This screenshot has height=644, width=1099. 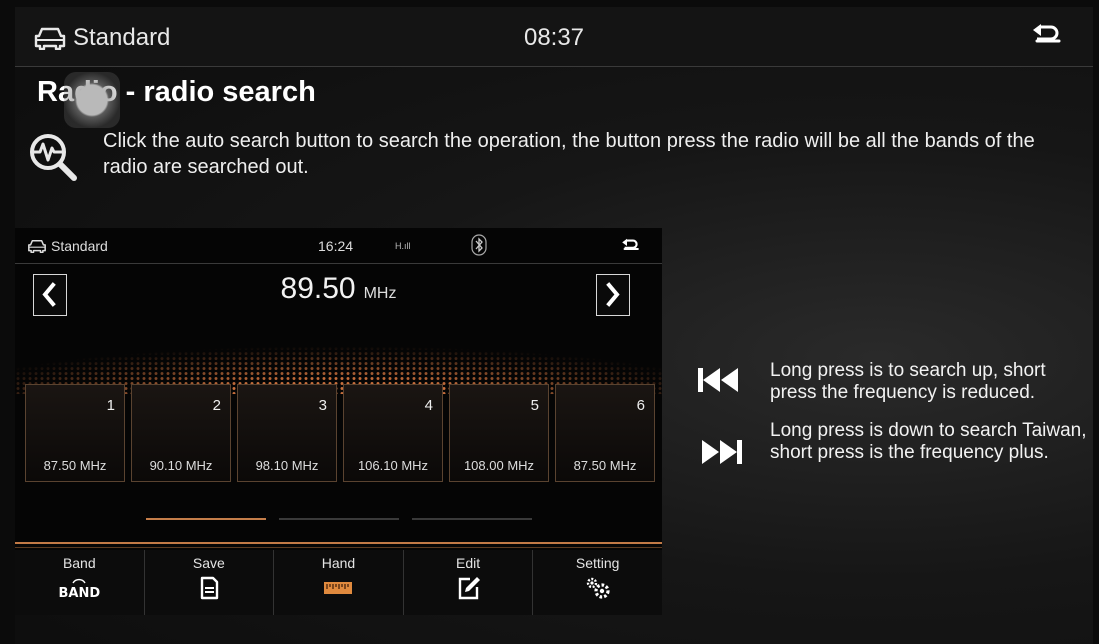 What do you see at coordinates (318, 288) in the screenshot?
I see `frequency-value: 89.50` at bounding box center [318, 288].